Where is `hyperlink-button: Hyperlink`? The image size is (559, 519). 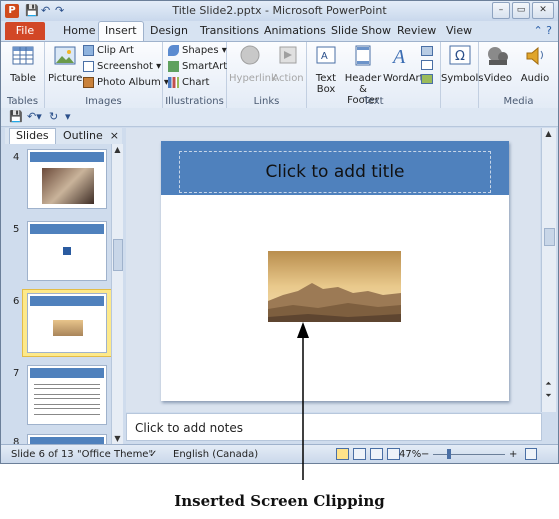 hyperlink-button: Hyperlink is located at coordinates (253, 64).